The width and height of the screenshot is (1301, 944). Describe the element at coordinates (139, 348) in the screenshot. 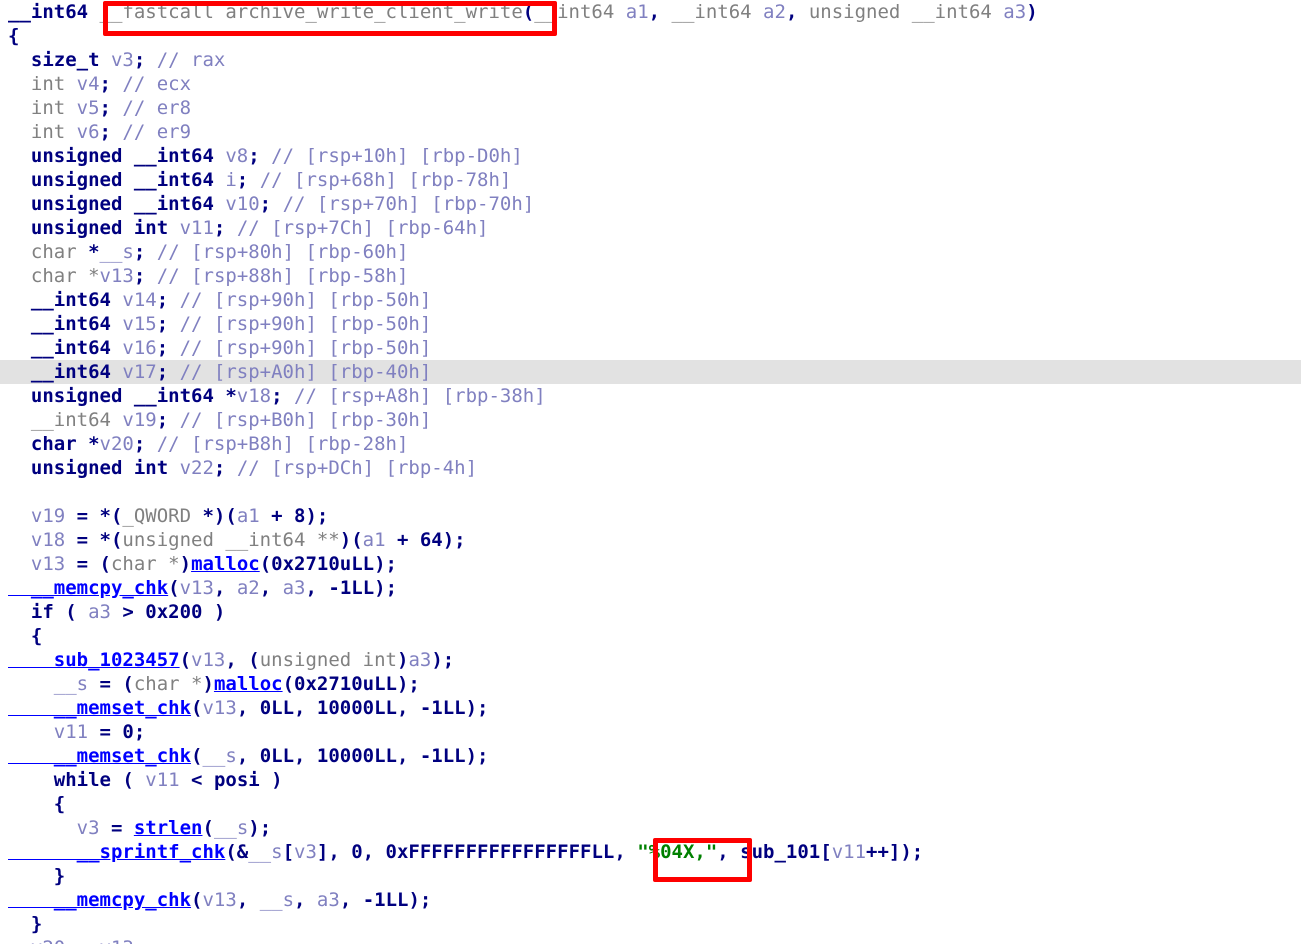

I see `code-token-var: v16` at that location.